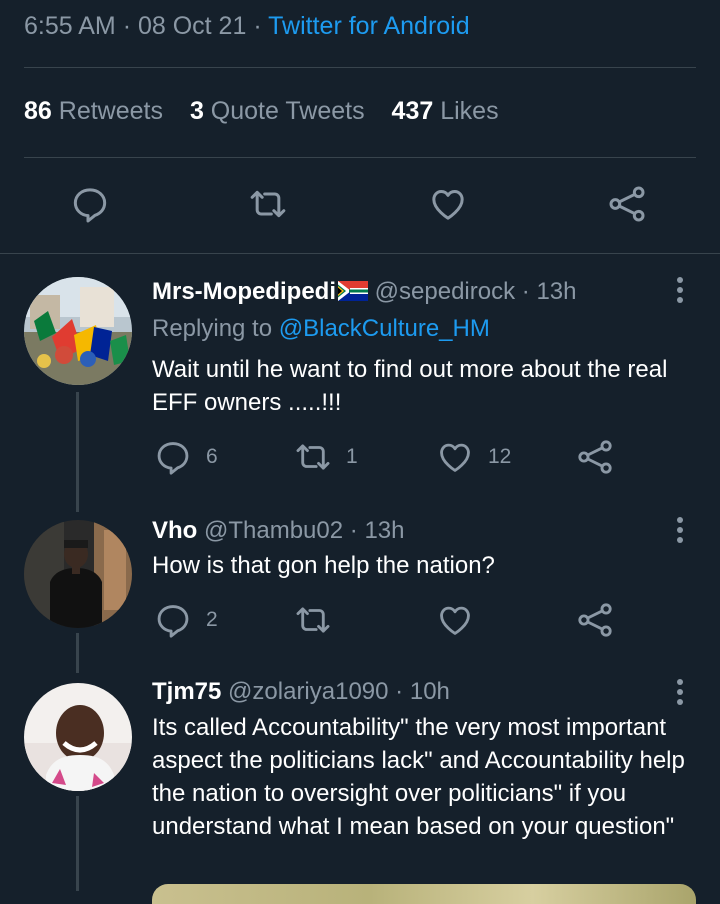 The height and width of the screenshot is (904, 720). I want to click on tweet-date: 08 Oct 21, so click(192, 26).